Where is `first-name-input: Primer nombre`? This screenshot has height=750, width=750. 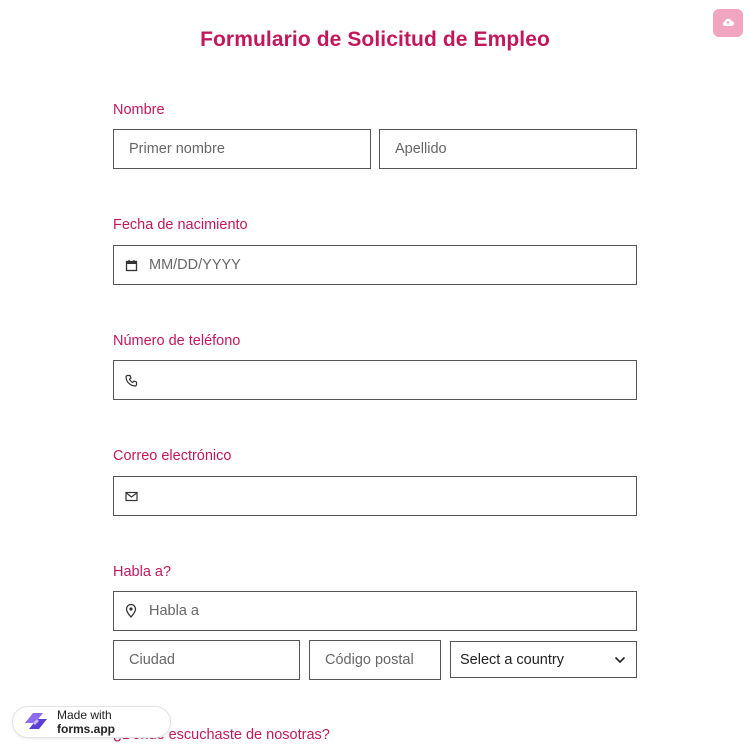 first-name-input: Primer nombre is located at coordinates (242, 149).